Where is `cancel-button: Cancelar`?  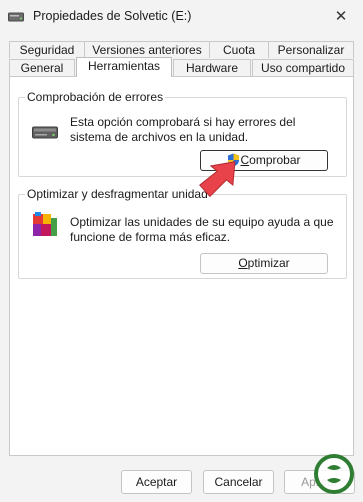 cancel-button: Cancelar is located at coordinates (238, 482).